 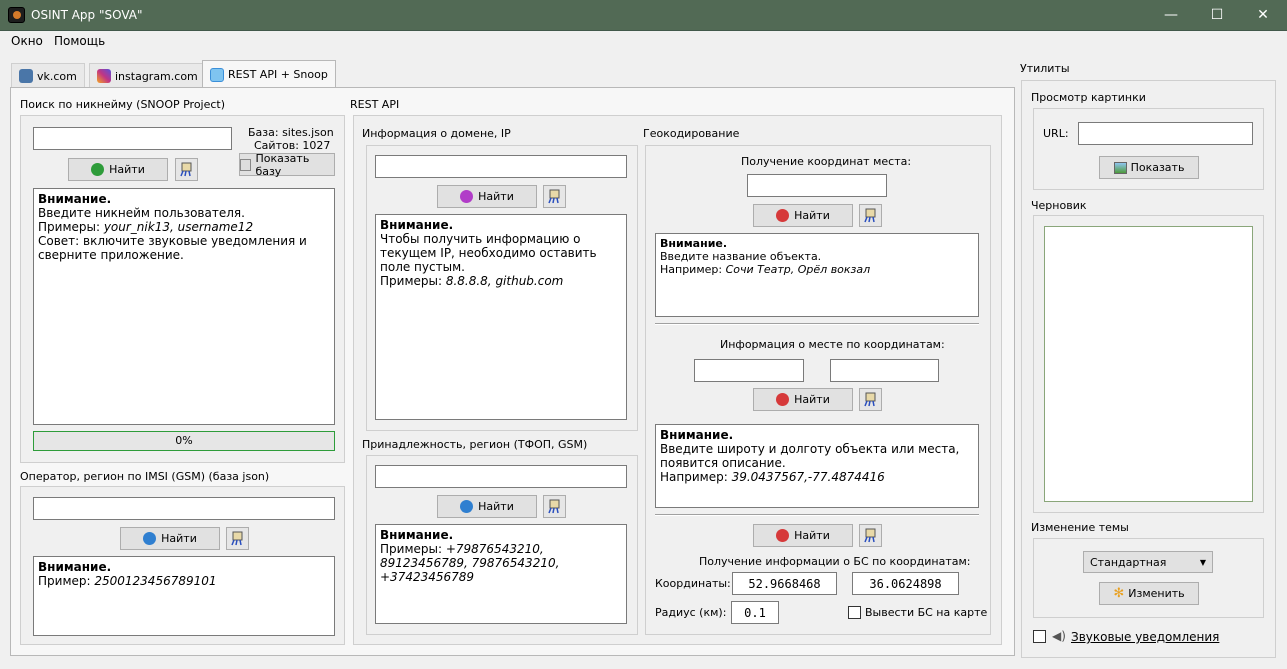 What do you see at coordinates (643, 41) in the screenshot?
I see `menu-bar: Окно Помощь` at bounding box center [643, 41].